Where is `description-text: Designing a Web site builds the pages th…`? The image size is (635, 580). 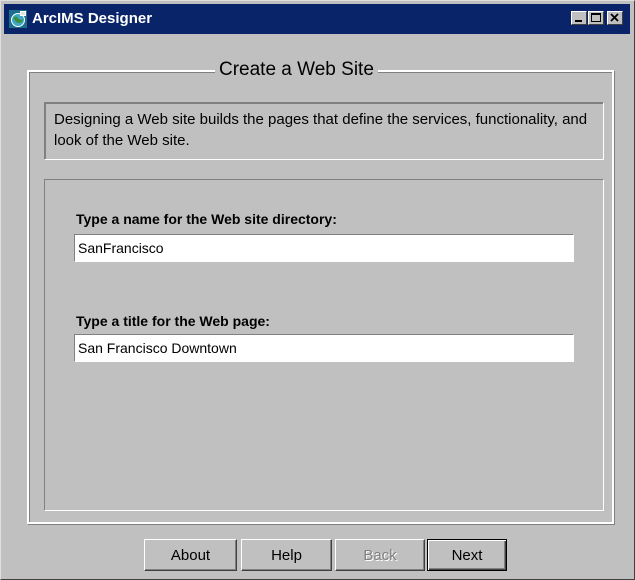
description-text: Designing a Web site builds the pages th… is located at coordinates (321, 130).